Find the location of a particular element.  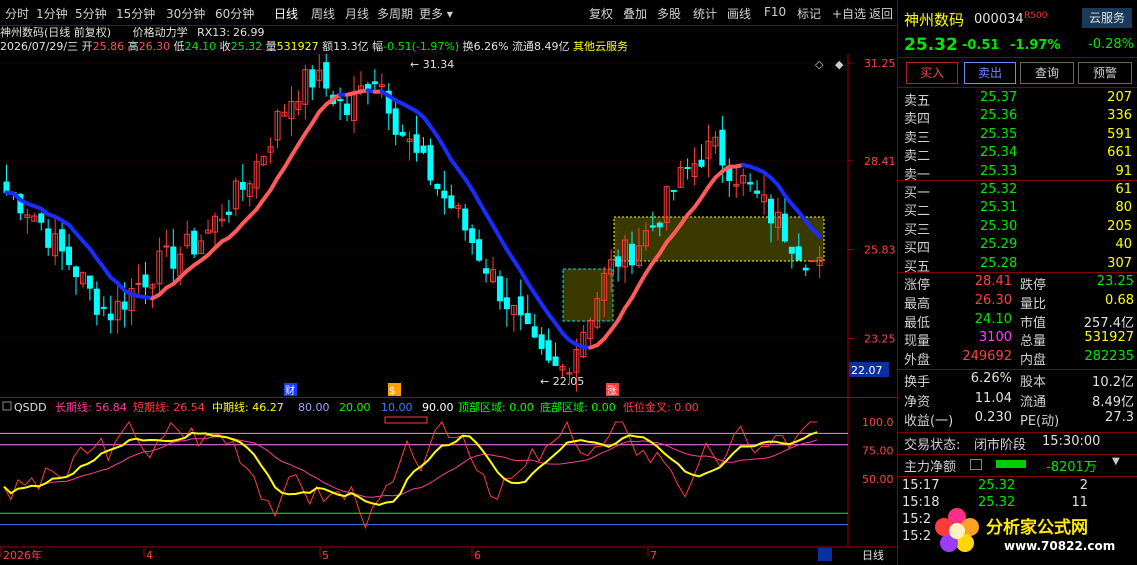

indicator-legend-6: 10.00 is located at coordinates (397, 407).